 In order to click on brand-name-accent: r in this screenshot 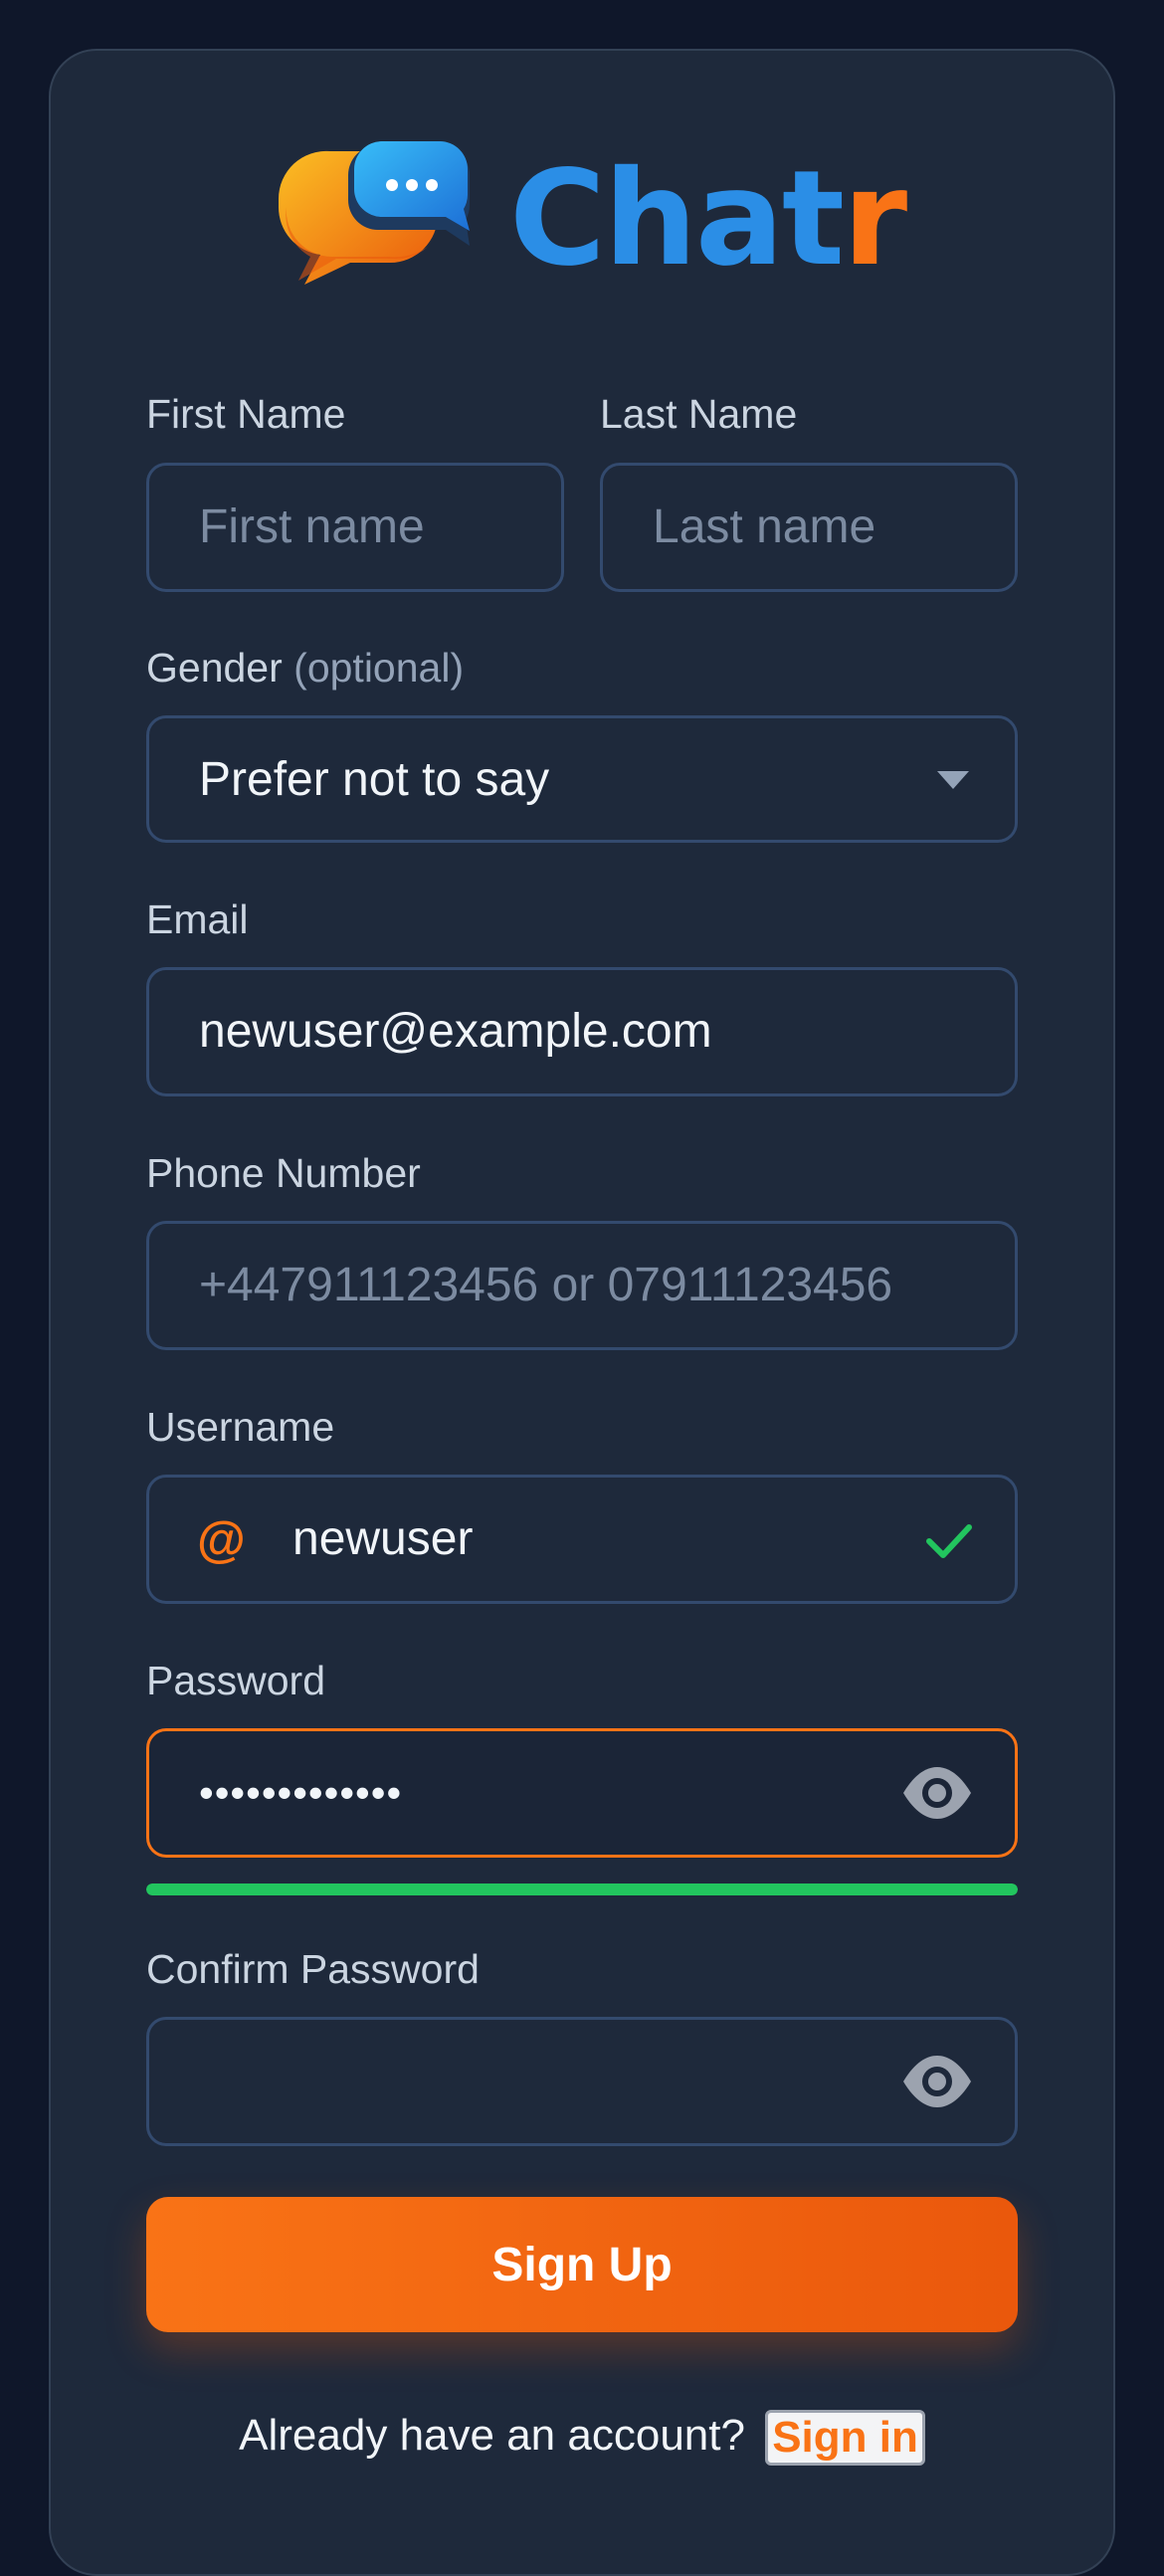, I will do `click(875, 219)`.